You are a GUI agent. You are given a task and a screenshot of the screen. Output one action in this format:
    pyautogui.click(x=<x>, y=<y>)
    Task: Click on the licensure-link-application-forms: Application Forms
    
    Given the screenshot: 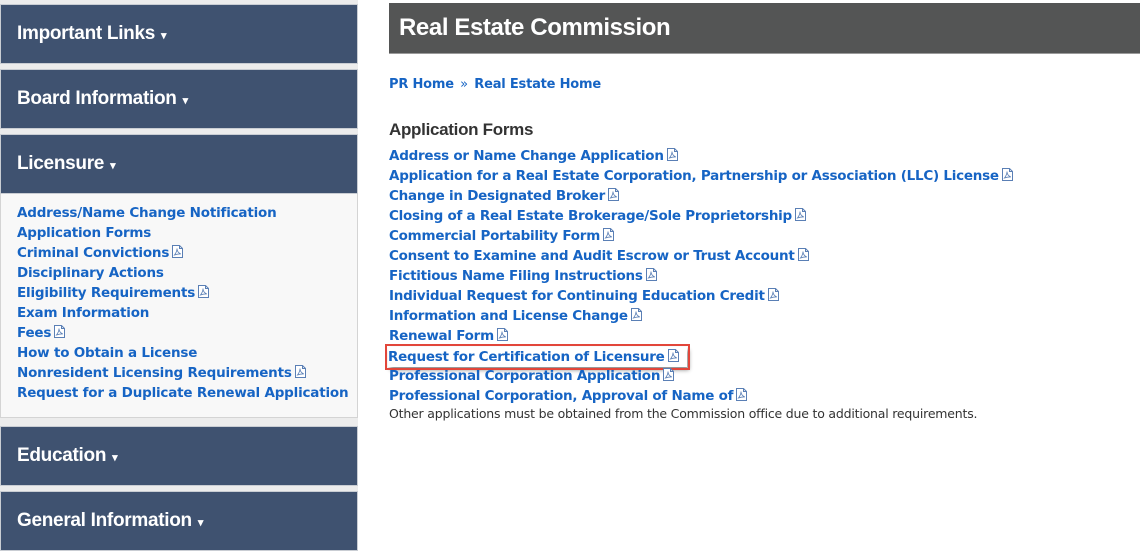 What is the action you would take?
    pyautogui.click(x=179, y=233)
    